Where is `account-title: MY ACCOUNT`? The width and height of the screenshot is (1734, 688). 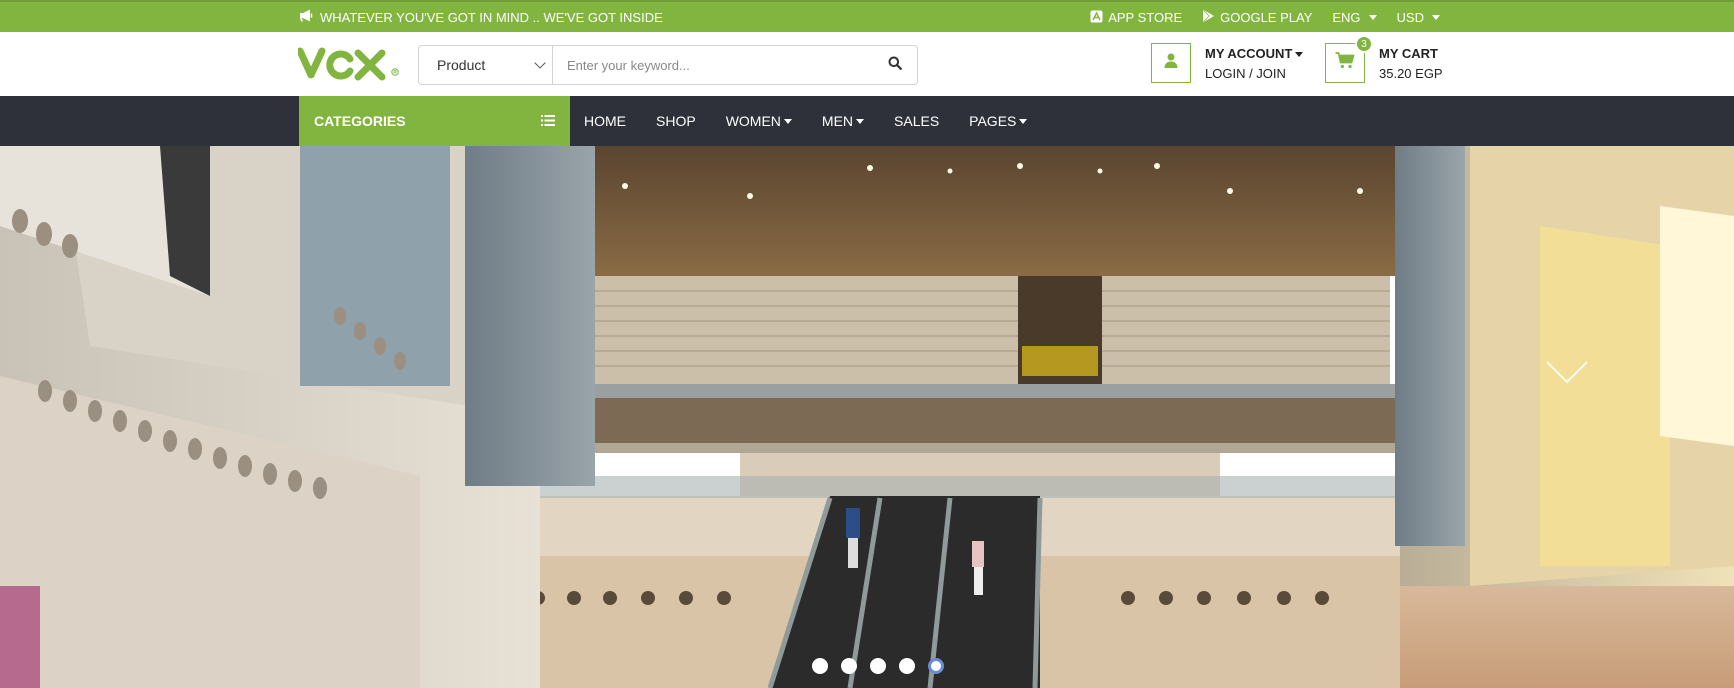
account-title: MY ACCOUNT is located at coordinates (1254, 53).